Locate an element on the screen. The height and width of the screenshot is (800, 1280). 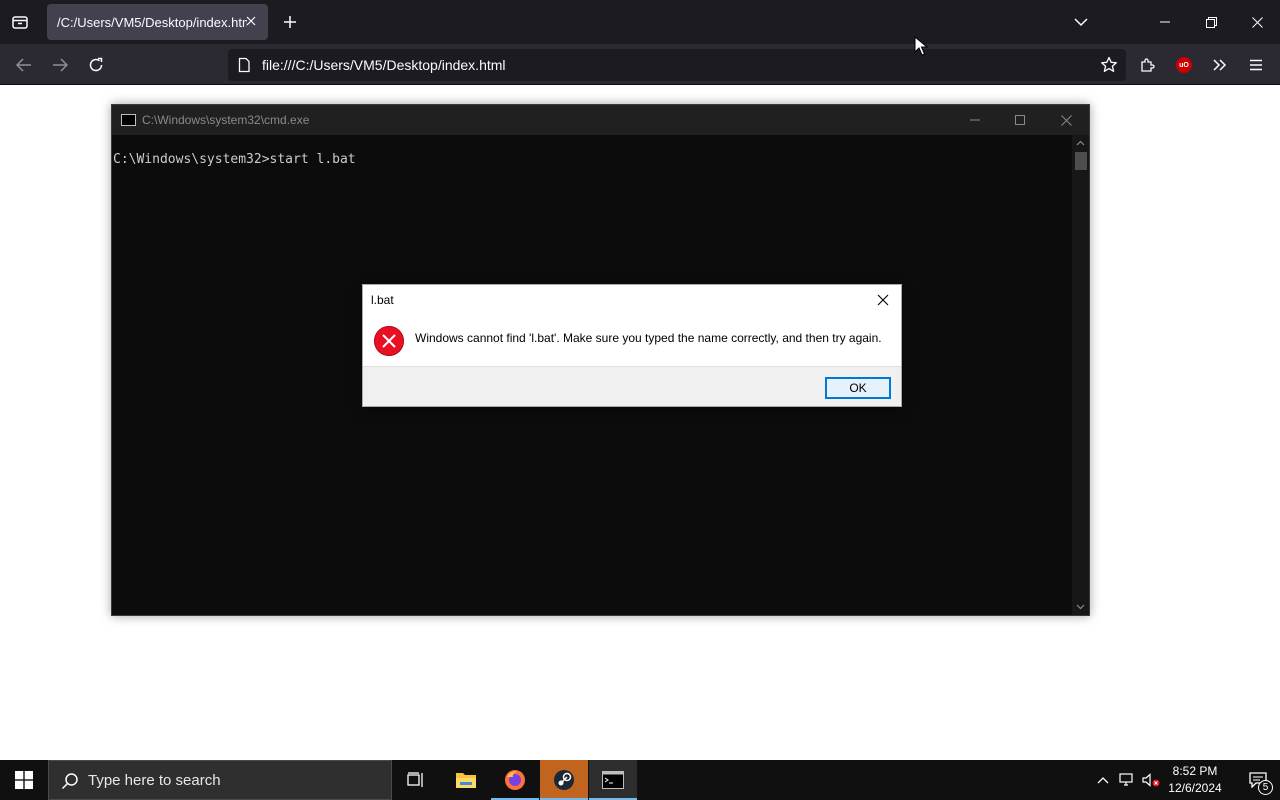
network-icon is located at coordinates (1126, 779).